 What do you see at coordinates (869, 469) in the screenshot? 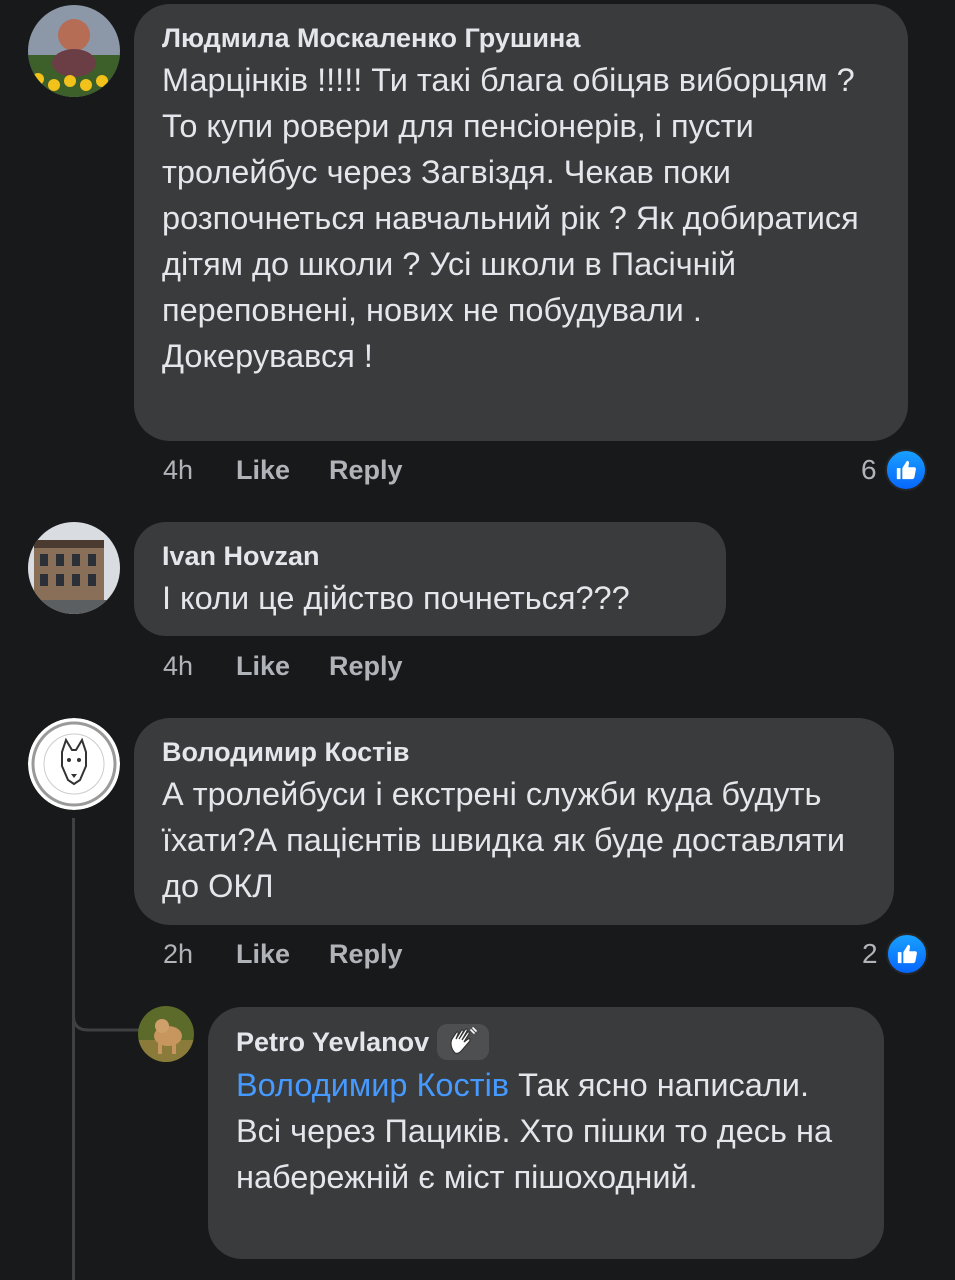
I see `reaction-count: 6` at bounding box center [869, 469].